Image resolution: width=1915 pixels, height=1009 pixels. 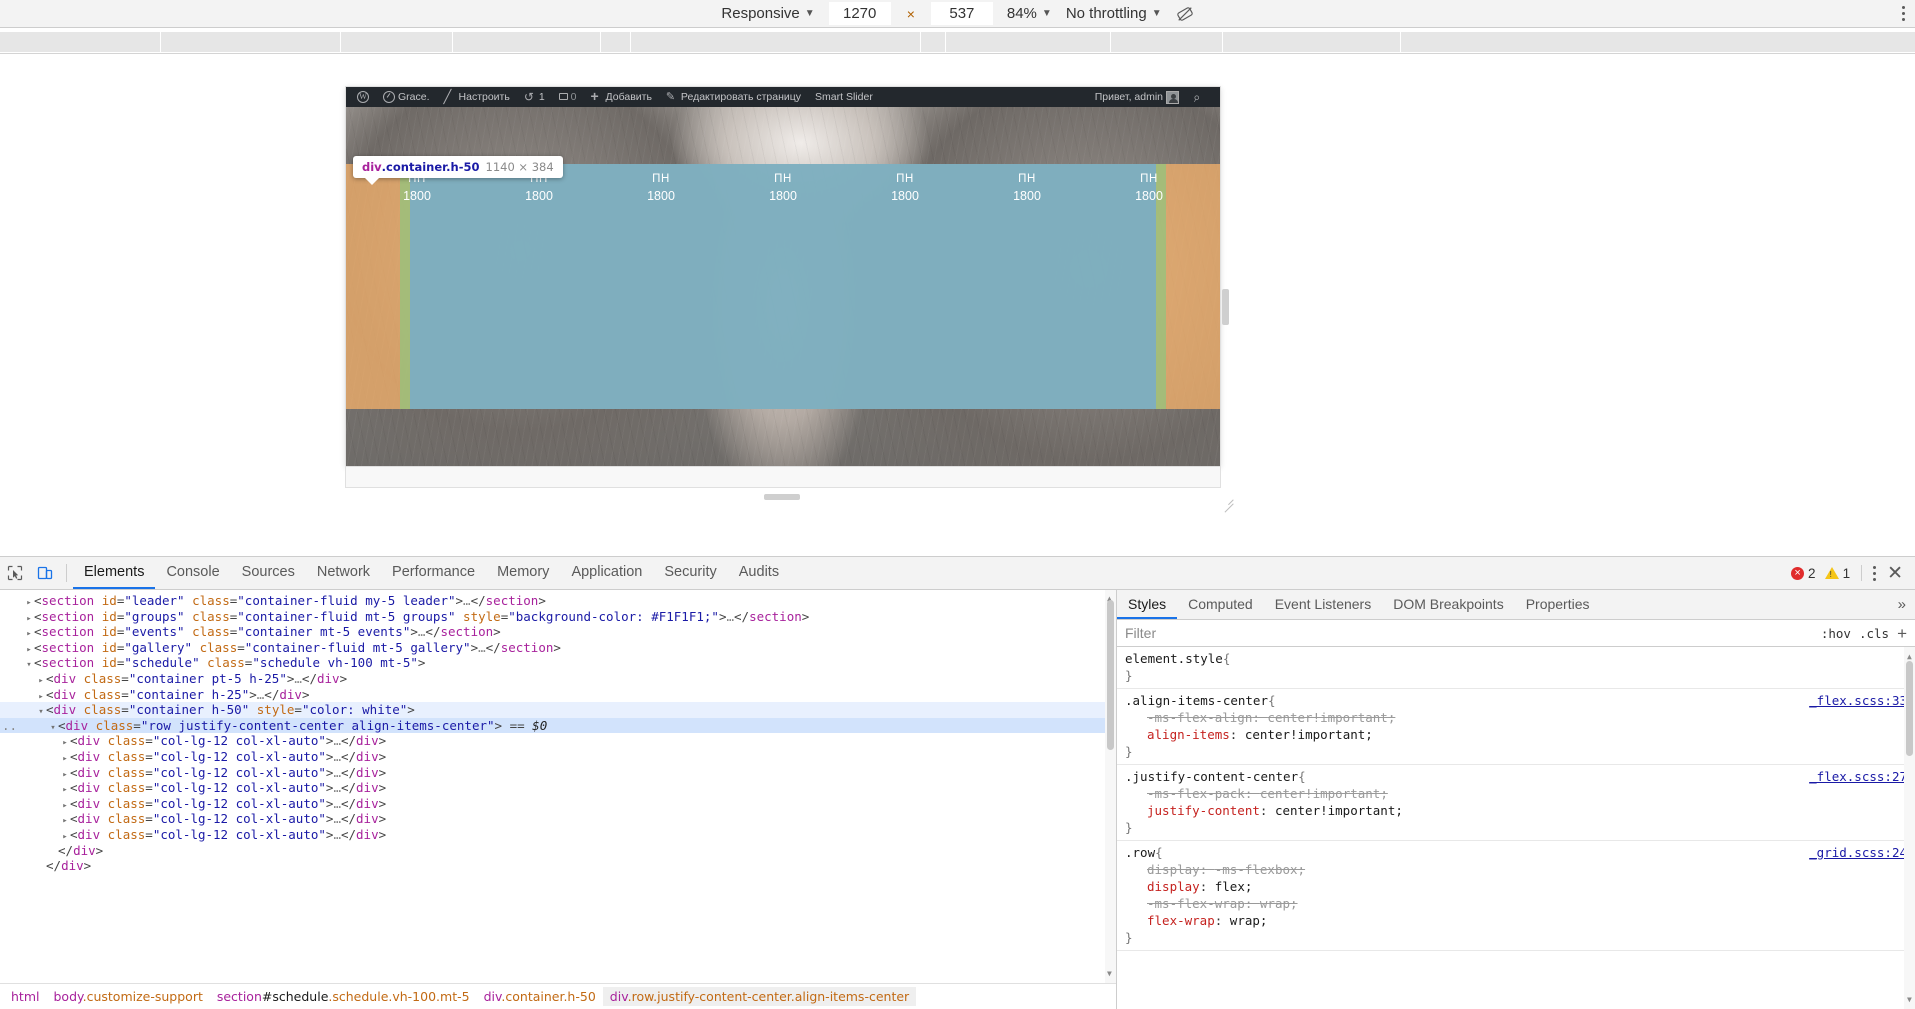 What do you see at coordinates (365, 97) in the screenshot?
I see `wp-logo-menu` at bounding box center [365, 97].